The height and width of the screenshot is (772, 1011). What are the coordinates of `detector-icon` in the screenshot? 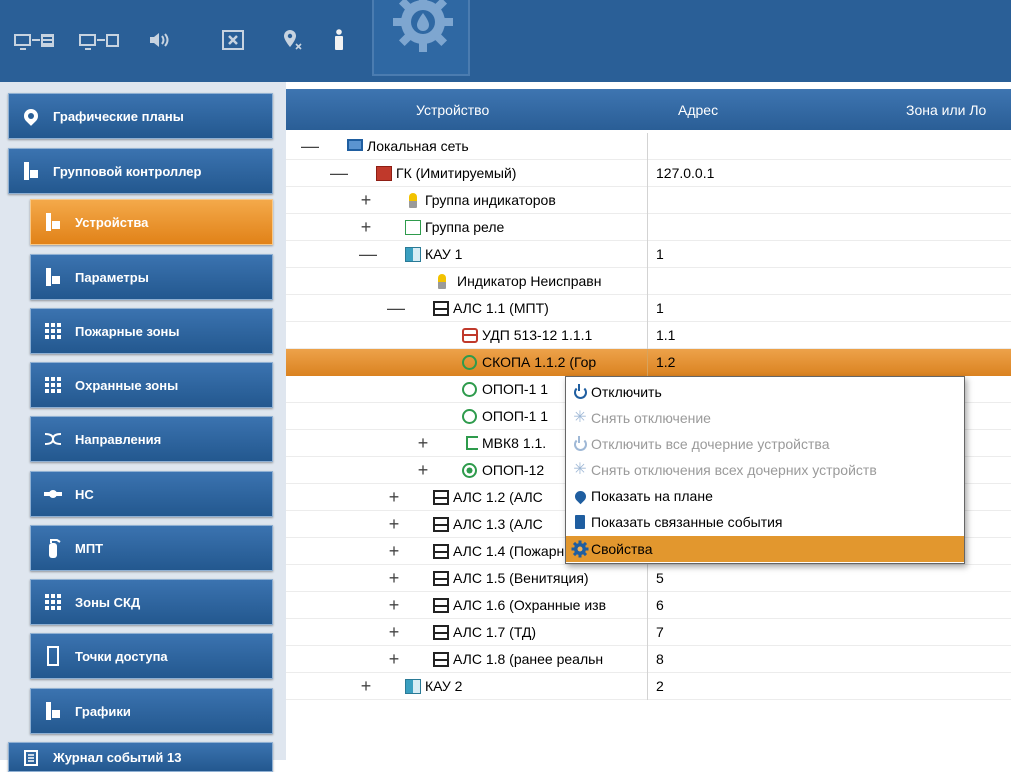 It's located at (469, 362).